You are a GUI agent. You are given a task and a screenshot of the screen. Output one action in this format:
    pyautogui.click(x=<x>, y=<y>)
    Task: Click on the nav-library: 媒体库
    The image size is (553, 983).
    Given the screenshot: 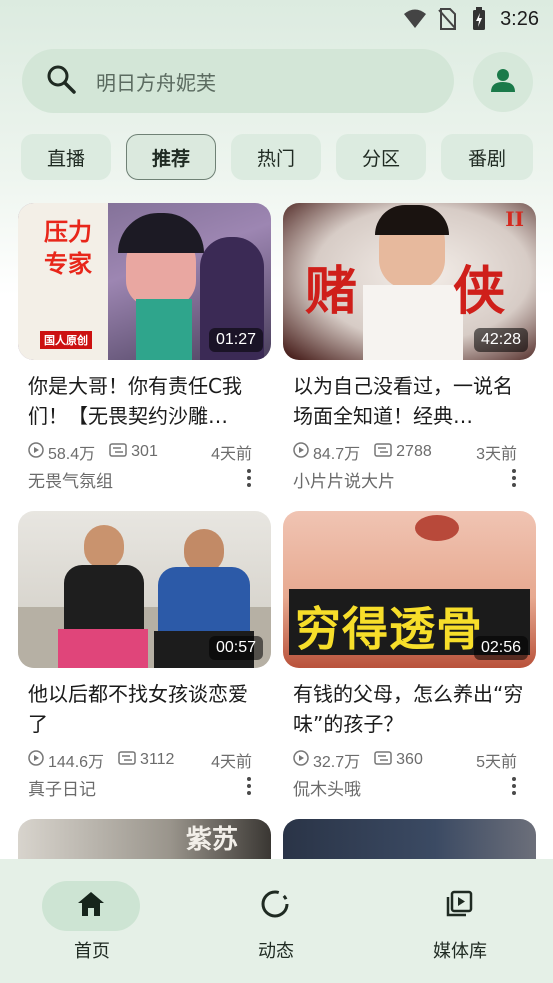 What is the action you would take?
    pyautogui.click(x=460, y=926)
    